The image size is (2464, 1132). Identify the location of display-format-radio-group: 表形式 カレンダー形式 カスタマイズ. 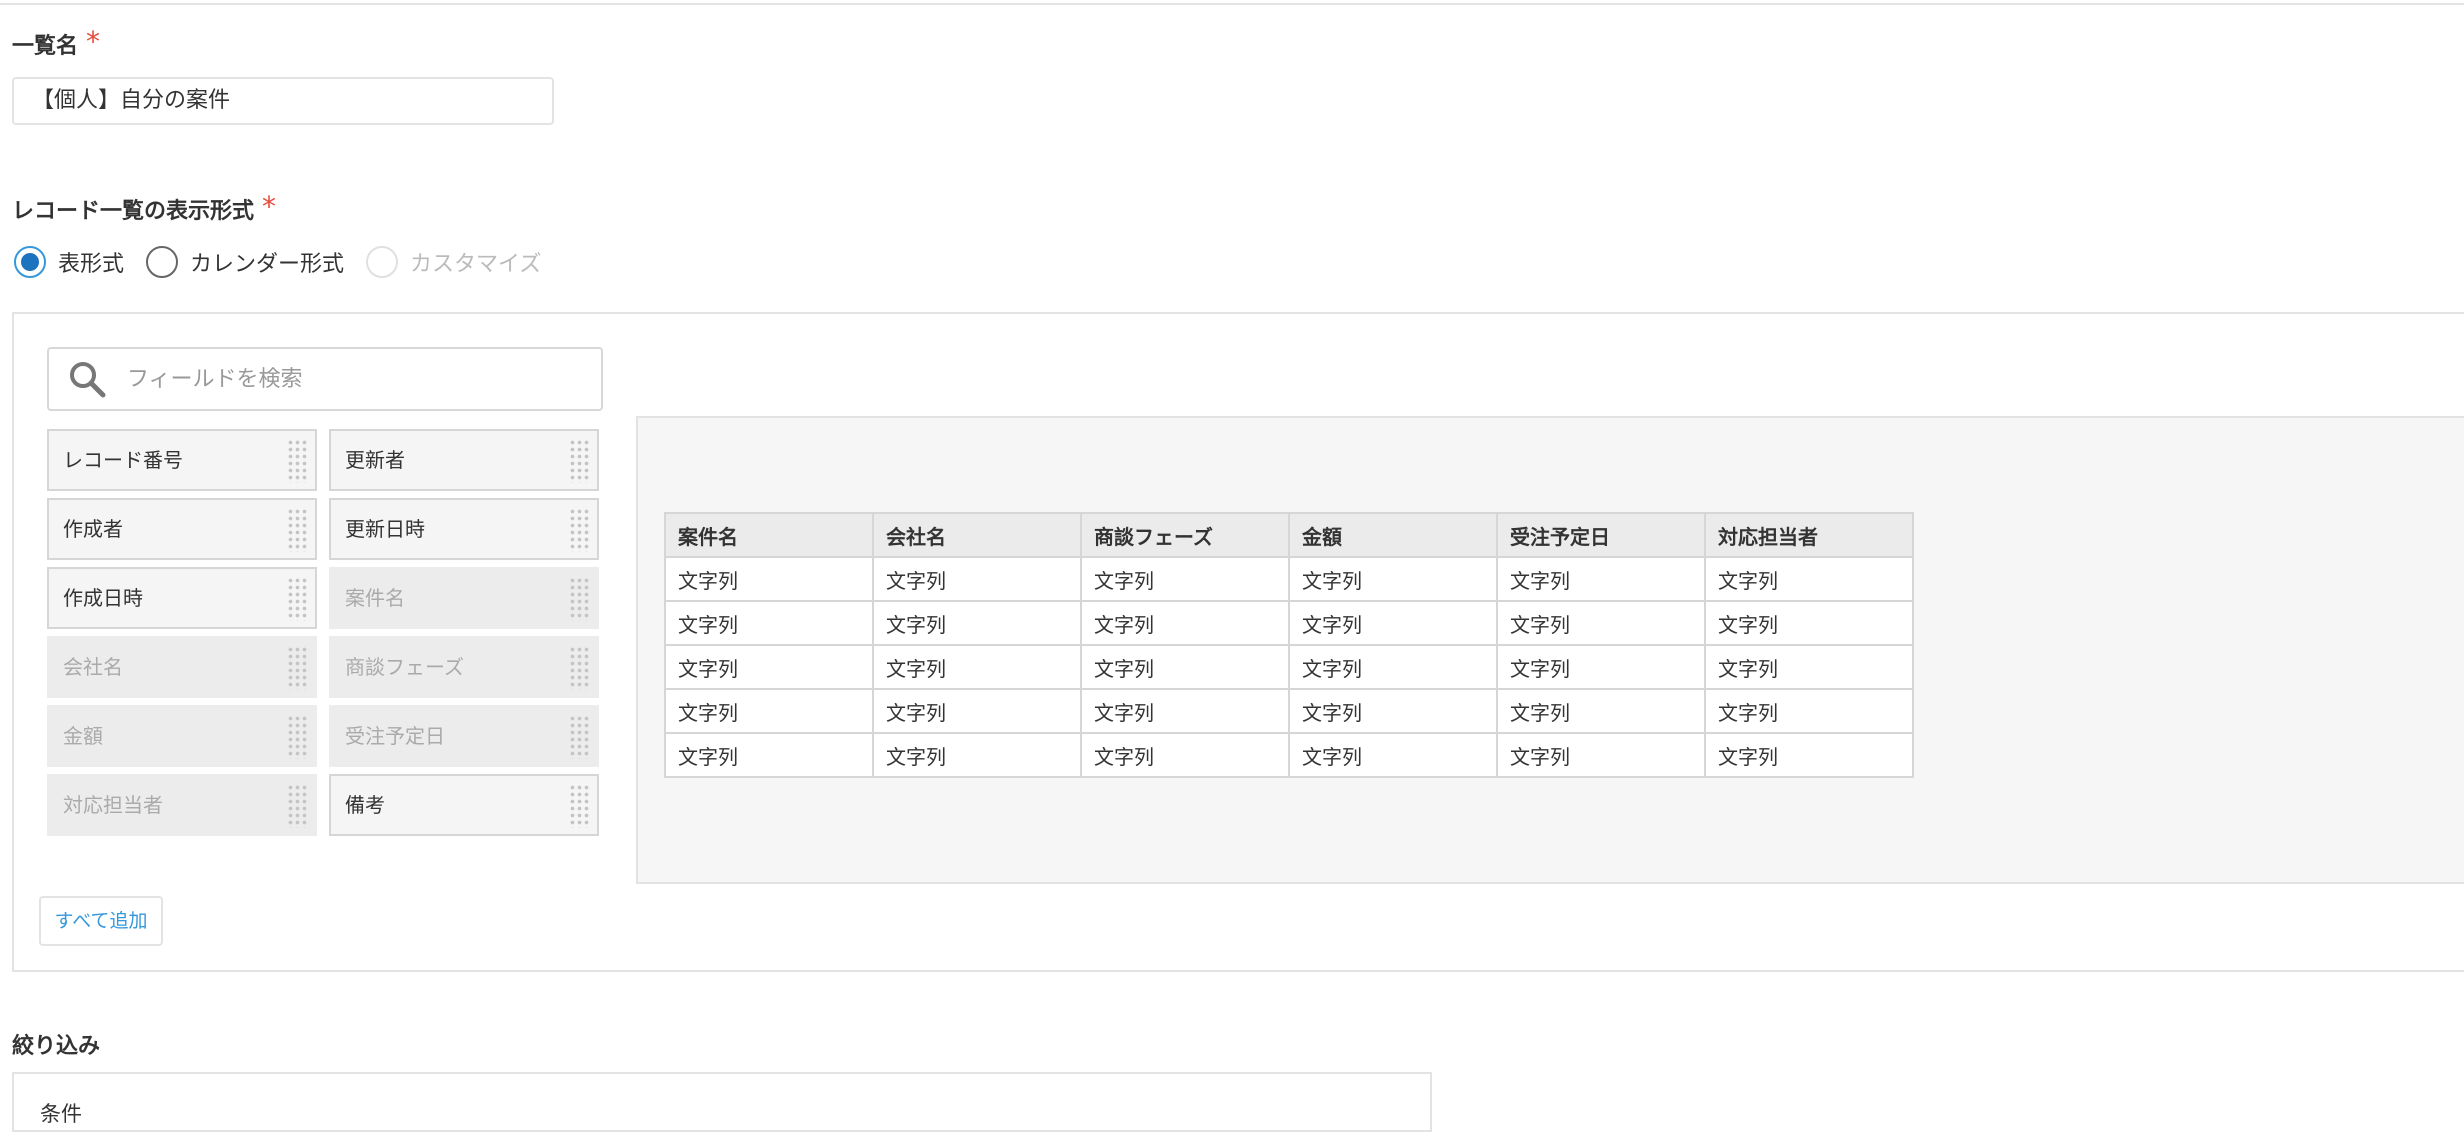
(288, 262).